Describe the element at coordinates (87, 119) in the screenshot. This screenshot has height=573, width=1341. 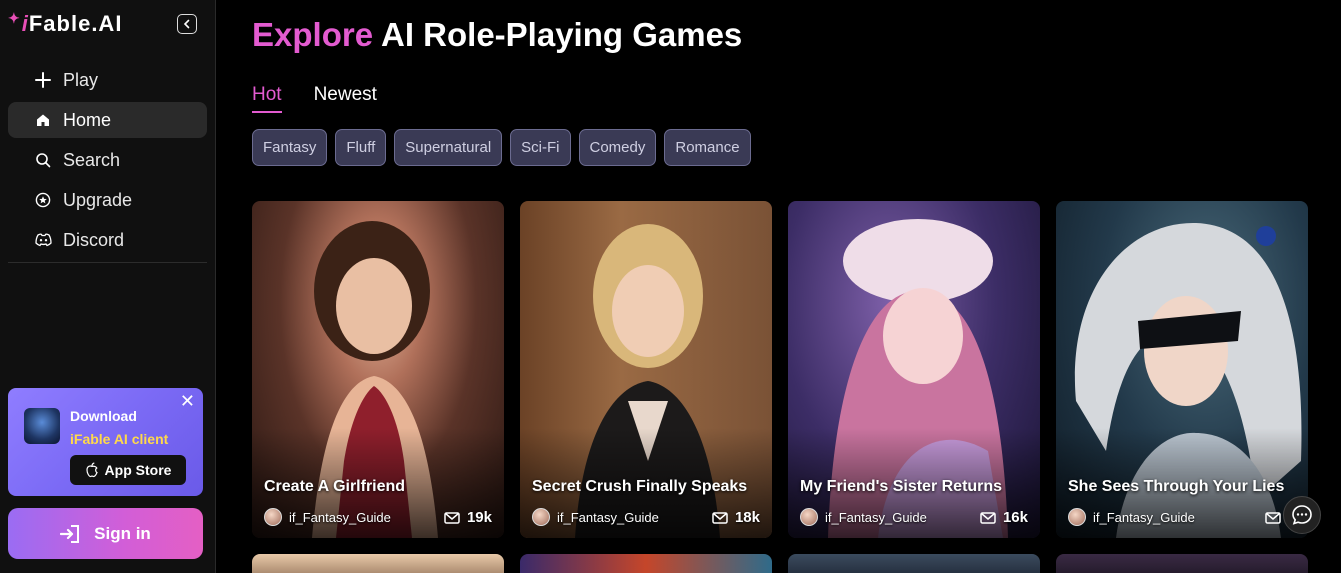
I see `sidebar-item-label: Home` at that location.